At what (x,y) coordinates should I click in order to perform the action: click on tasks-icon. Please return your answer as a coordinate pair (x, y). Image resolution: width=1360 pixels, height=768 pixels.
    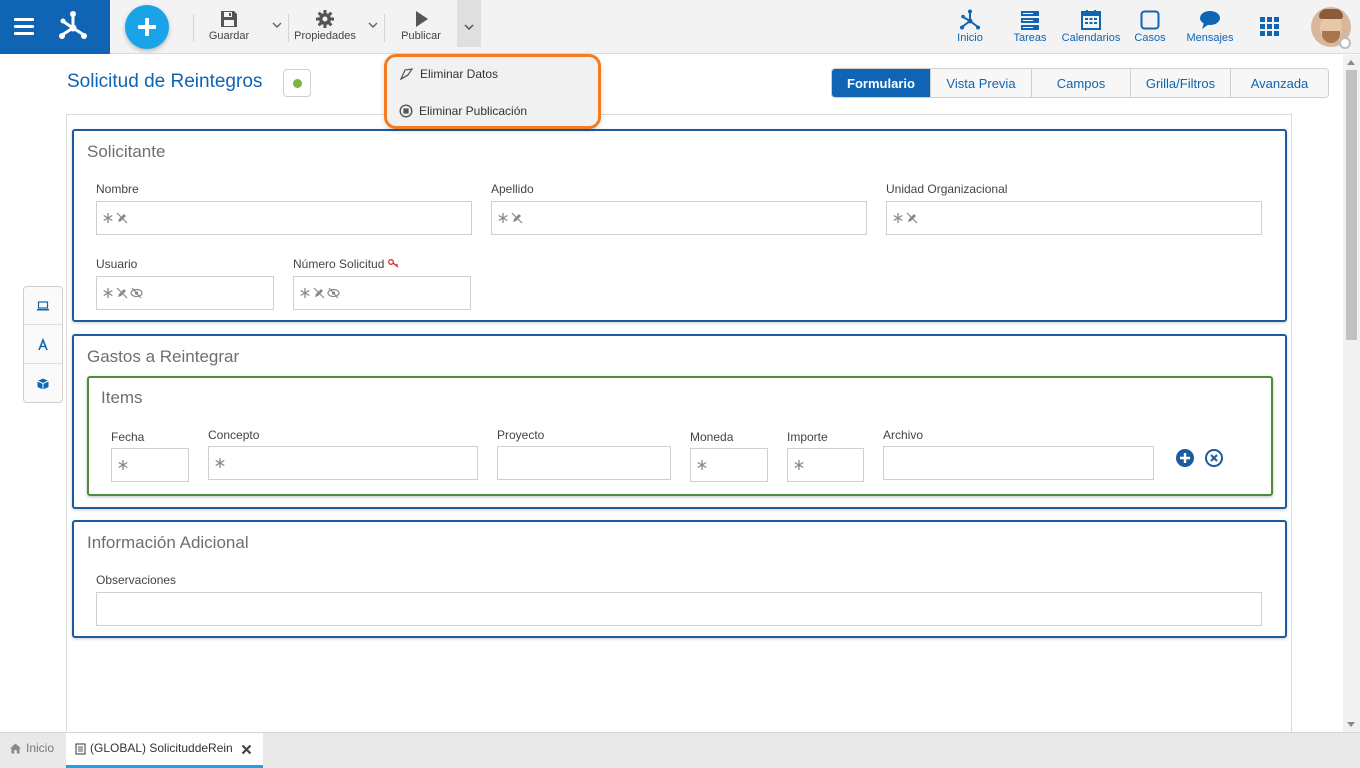
    Looking at the image, I should click on (1030, 20).